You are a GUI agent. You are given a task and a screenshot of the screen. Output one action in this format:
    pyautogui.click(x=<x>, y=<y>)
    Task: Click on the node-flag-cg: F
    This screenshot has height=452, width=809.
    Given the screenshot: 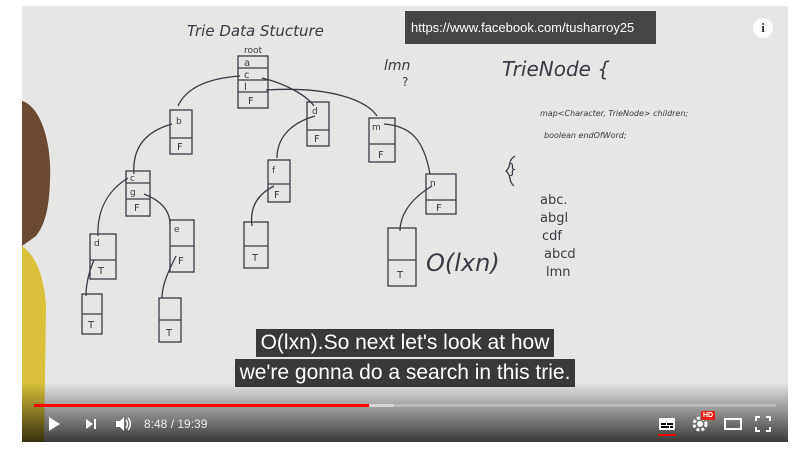 What is the action you would take?
    pyautogui.click(x=137, y=208)
    